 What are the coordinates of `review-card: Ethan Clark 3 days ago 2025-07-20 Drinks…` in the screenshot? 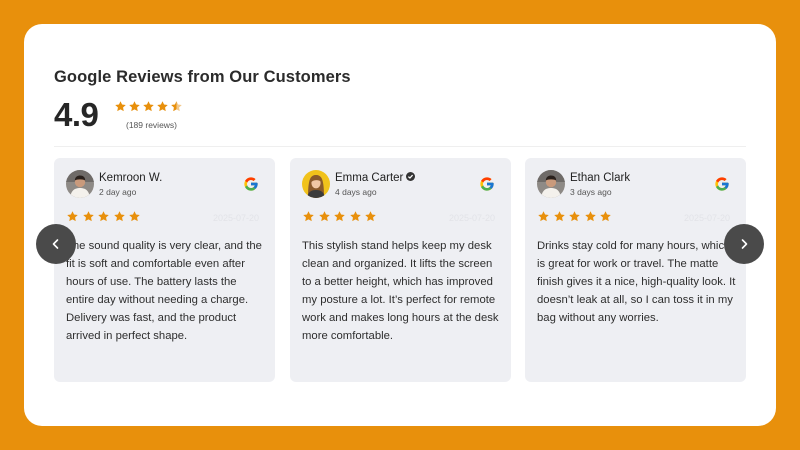 It's located at (635, 270).